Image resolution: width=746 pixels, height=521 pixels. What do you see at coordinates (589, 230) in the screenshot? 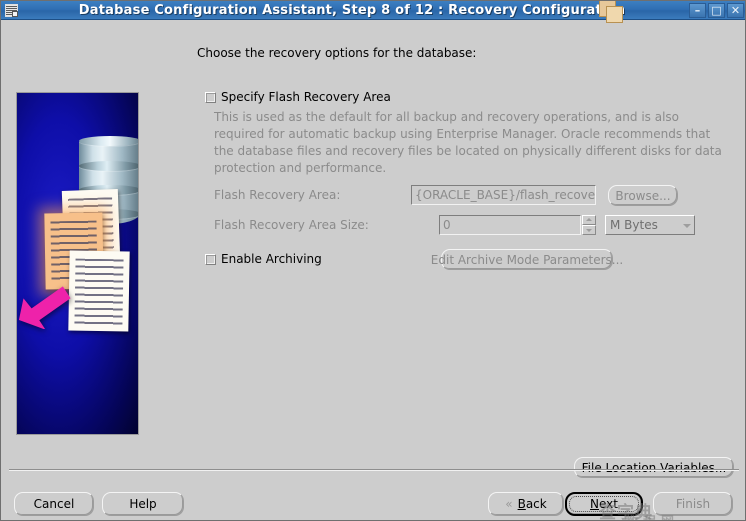
I see `stepper-down-icon` at bounding box center [589, 230].